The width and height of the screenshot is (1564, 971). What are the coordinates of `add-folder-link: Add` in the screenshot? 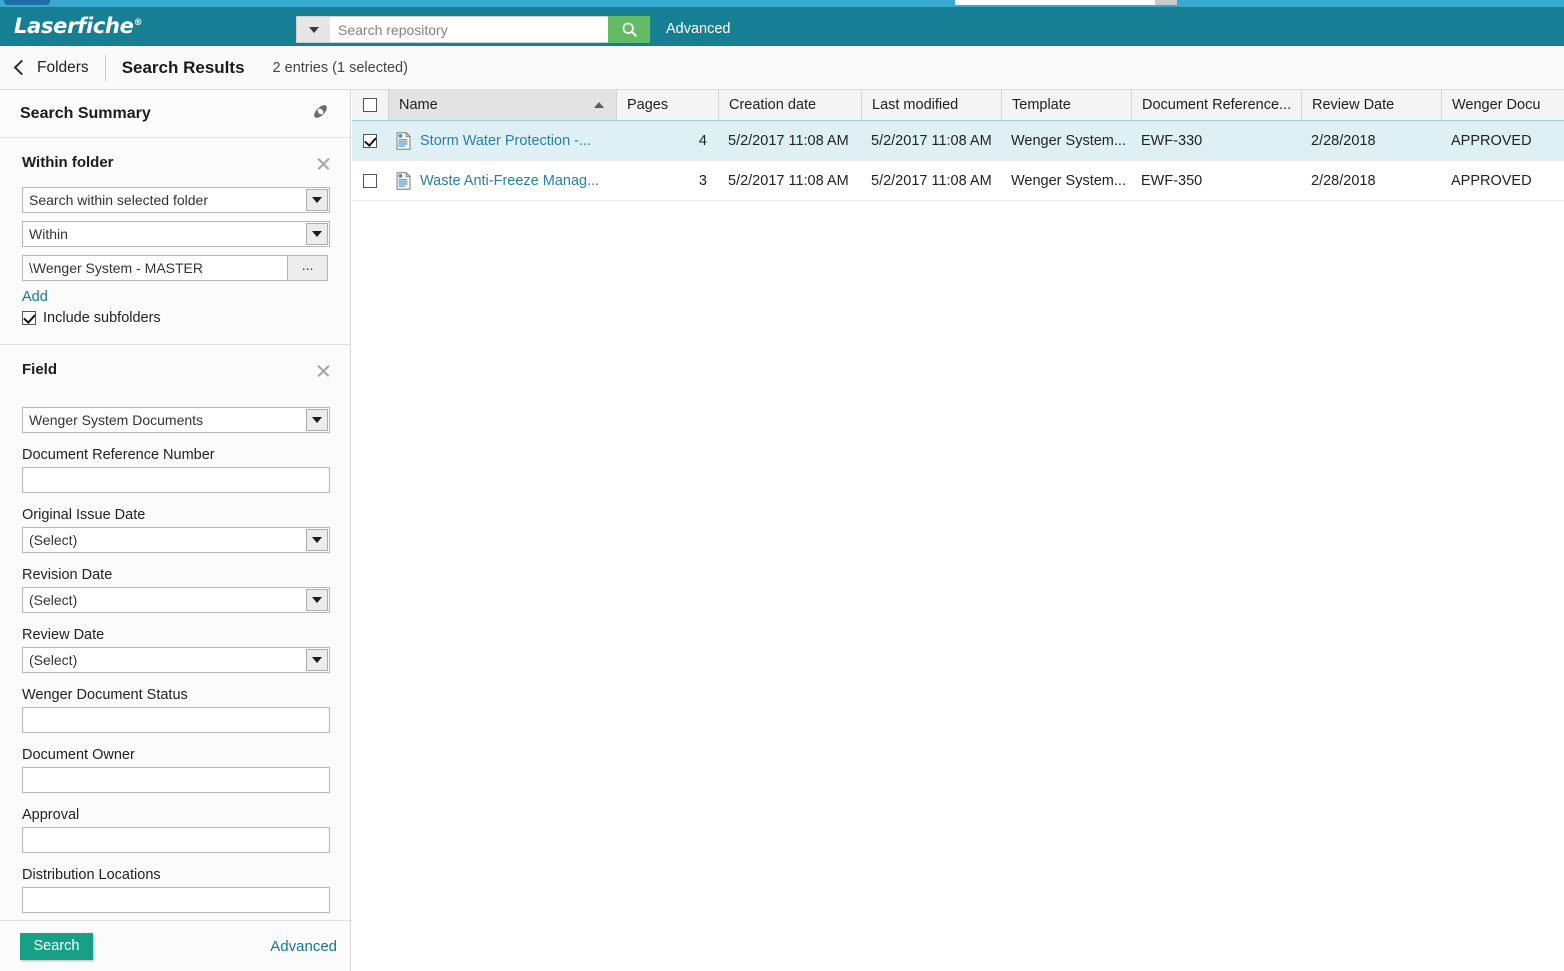 It's located at (35, 297).